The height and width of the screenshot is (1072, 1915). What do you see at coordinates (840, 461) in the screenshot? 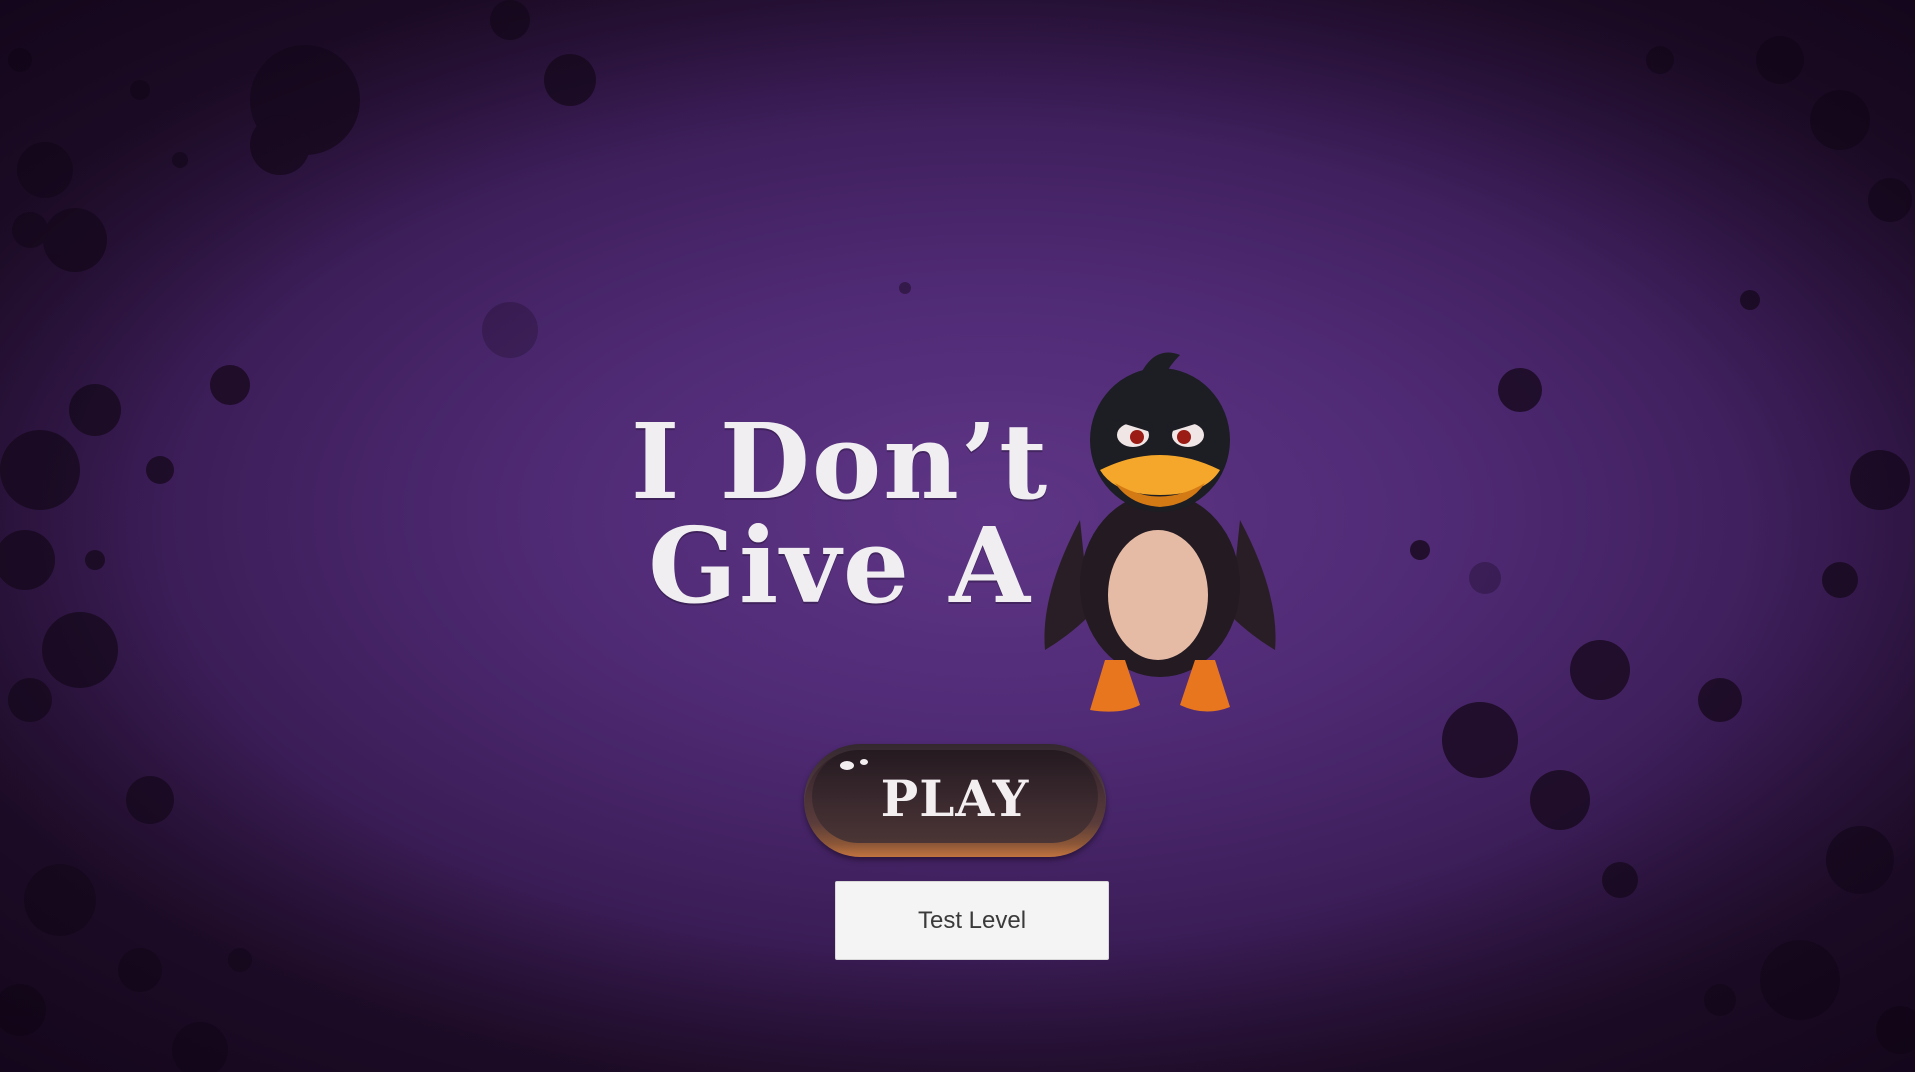
I see `title-line-1: I Don’t` at bounding box center [840, 461].